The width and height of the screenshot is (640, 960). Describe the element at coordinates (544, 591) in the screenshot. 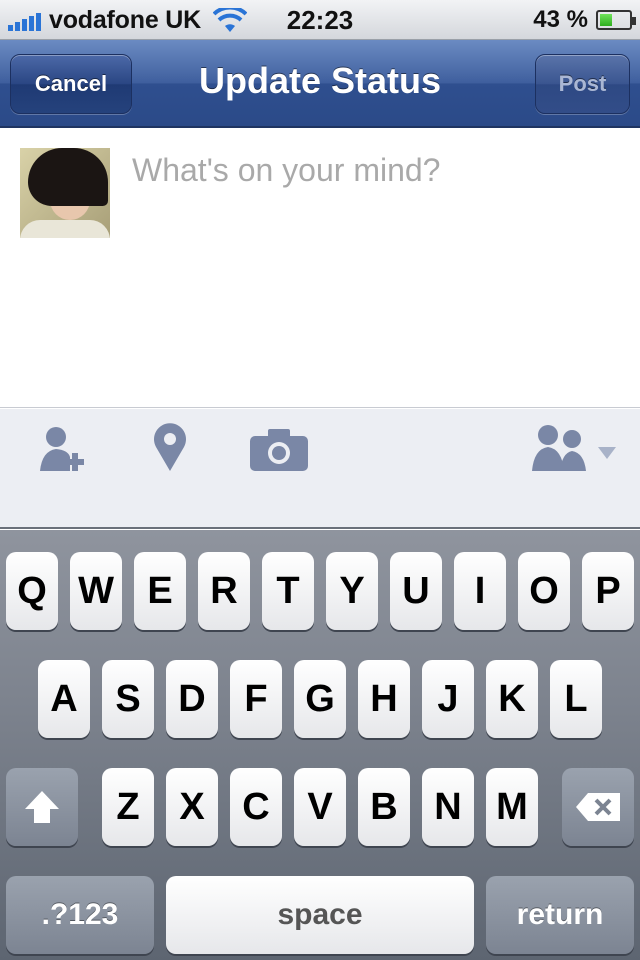

I see `key-o: O` at that location.